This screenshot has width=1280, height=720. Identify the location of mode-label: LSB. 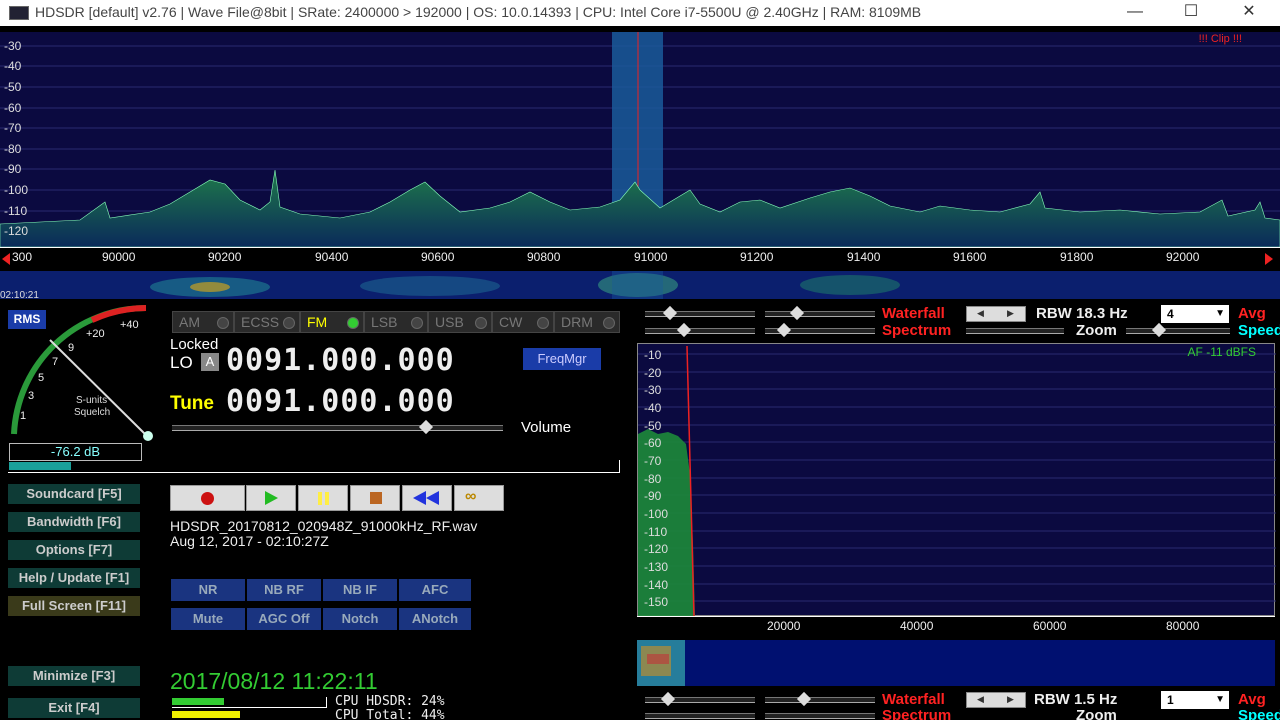
(384, 322).